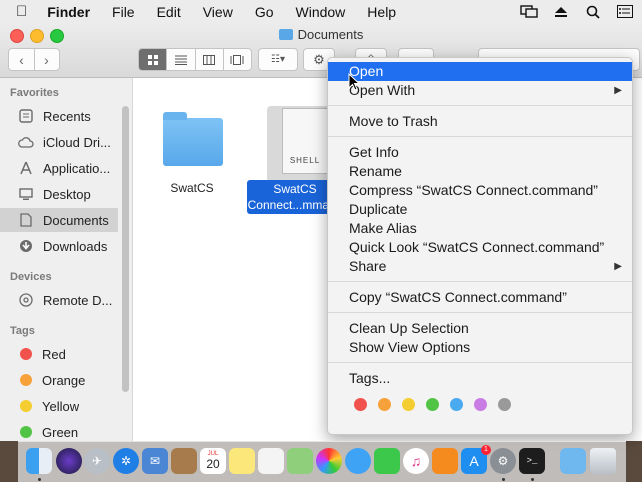  Describe the element at coordinates (532, 461) in the screenshot. I see `terminal-dock-icon: >_` at that location.